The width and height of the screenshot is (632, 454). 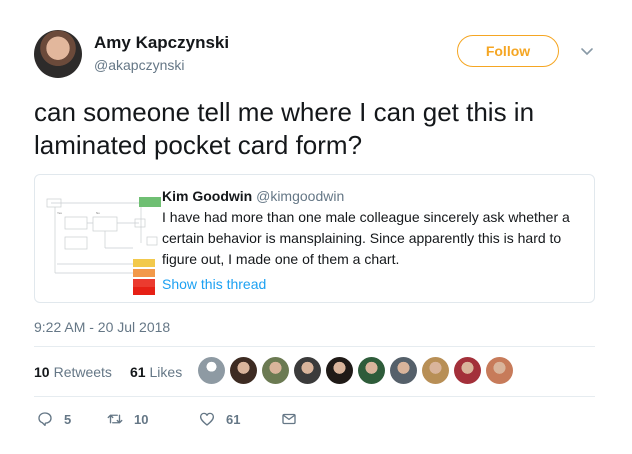 I want to click on direct-message-action, so click(x=289, y=419).